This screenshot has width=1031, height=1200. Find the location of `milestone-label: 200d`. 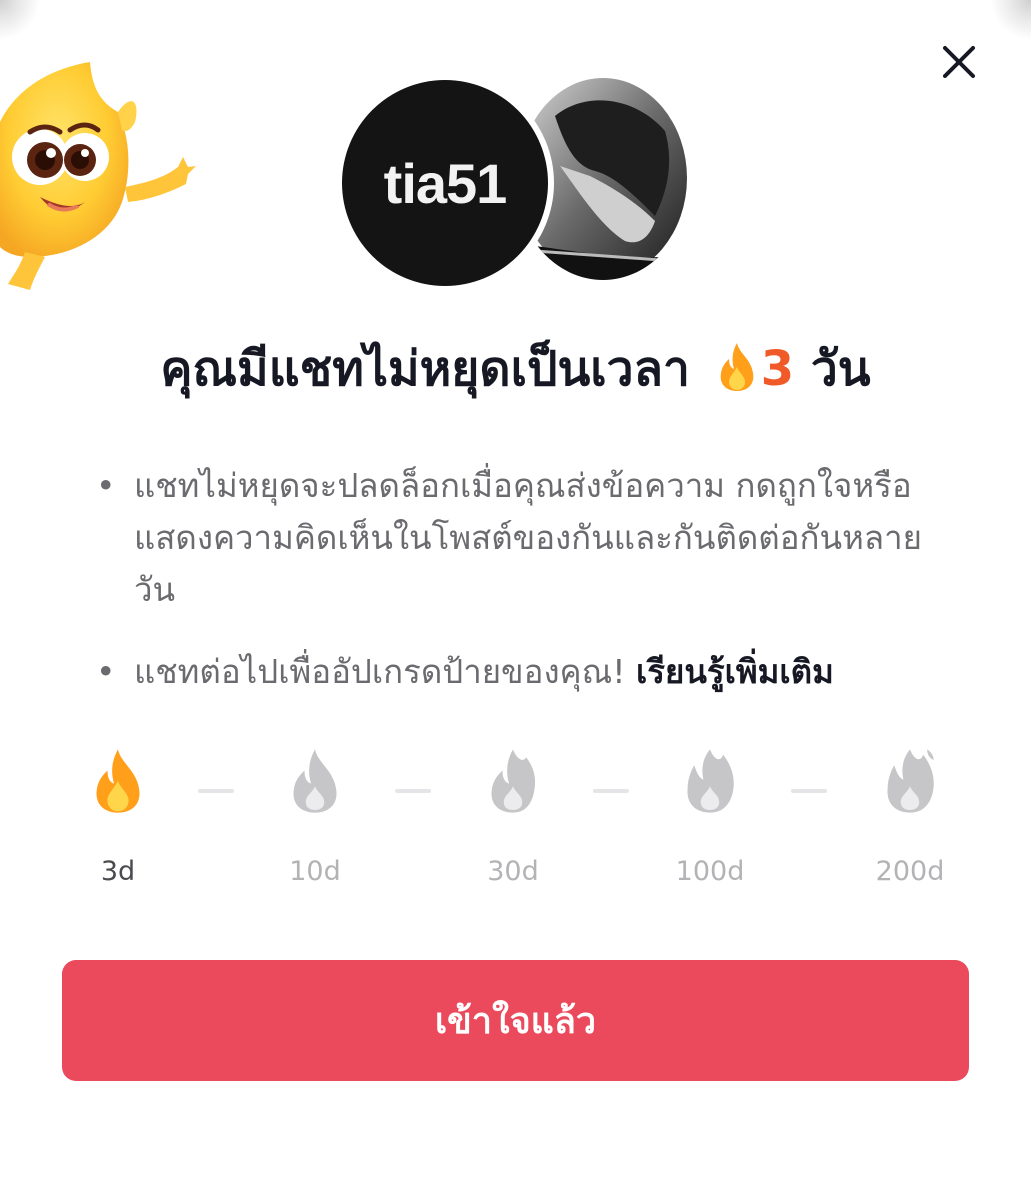

milestone-label: 200d is located at coordinates (910, 871).